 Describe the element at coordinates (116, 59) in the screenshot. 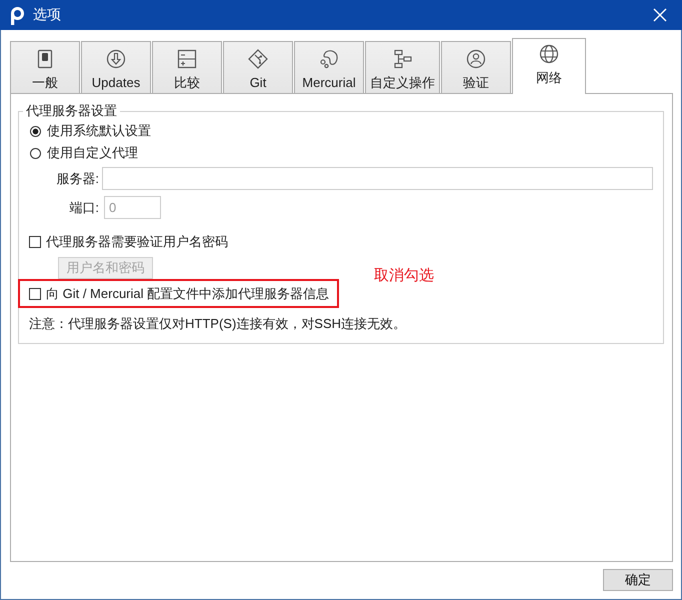

I see `download-icon` at that location.